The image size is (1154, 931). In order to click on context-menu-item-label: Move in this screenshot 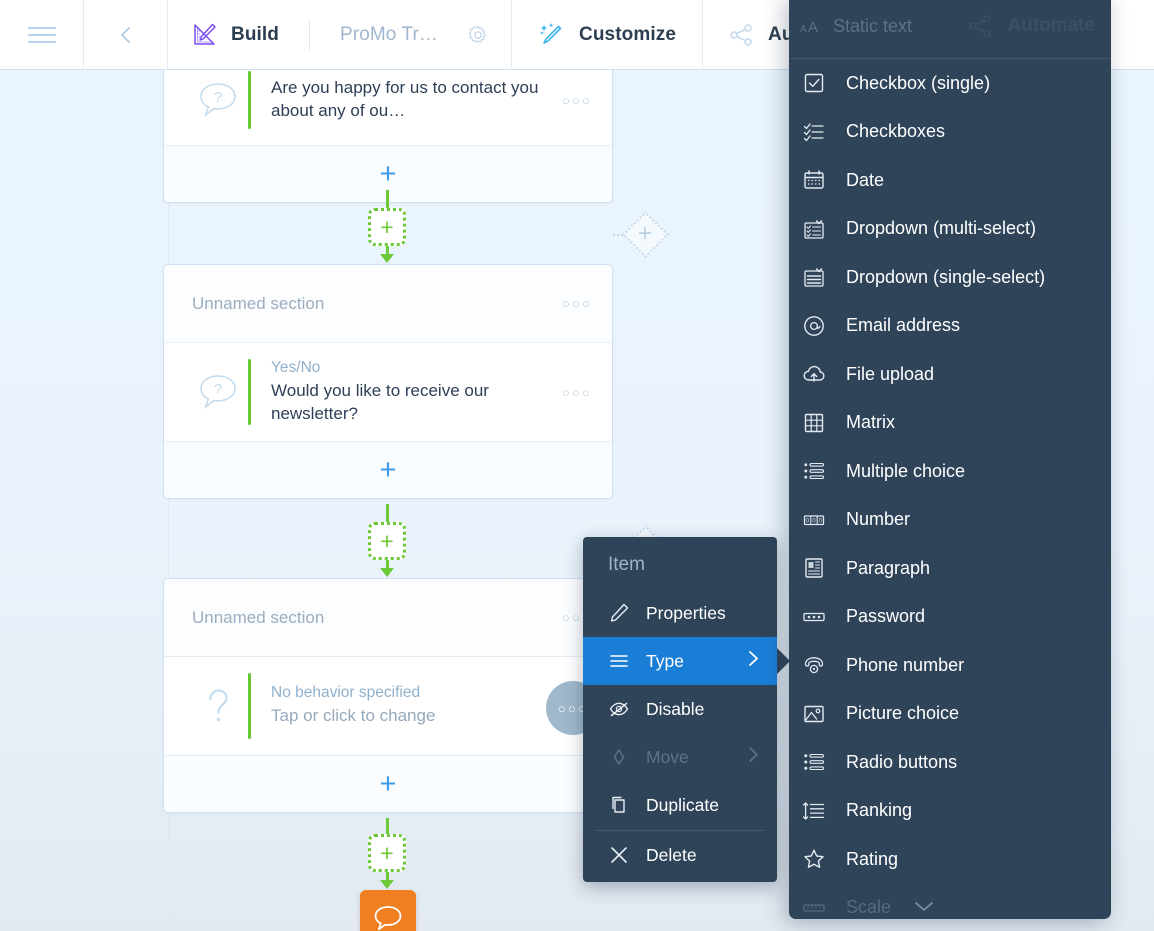, I will do `click(667, 756)`.